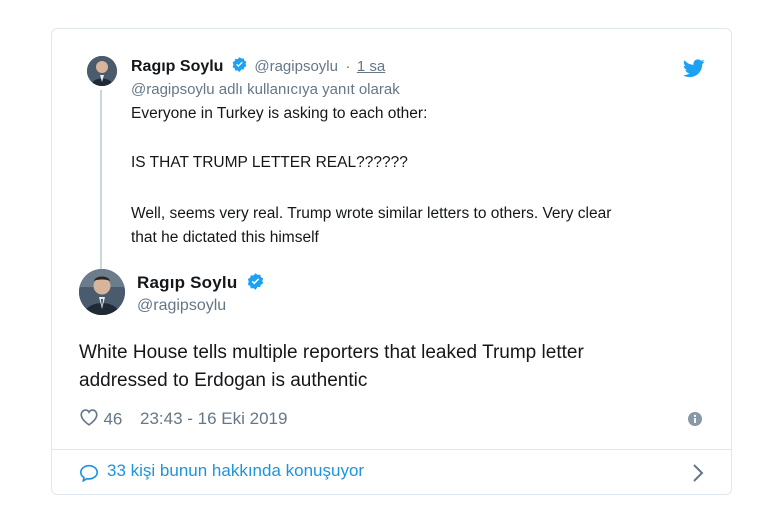 This screenshot has width=760, height=519. Describe the element at coordinates (269, 162) in the screenshot. I see `reply-text-line-2: IS THAT TRUMP LETTER REAL??????` at that location.